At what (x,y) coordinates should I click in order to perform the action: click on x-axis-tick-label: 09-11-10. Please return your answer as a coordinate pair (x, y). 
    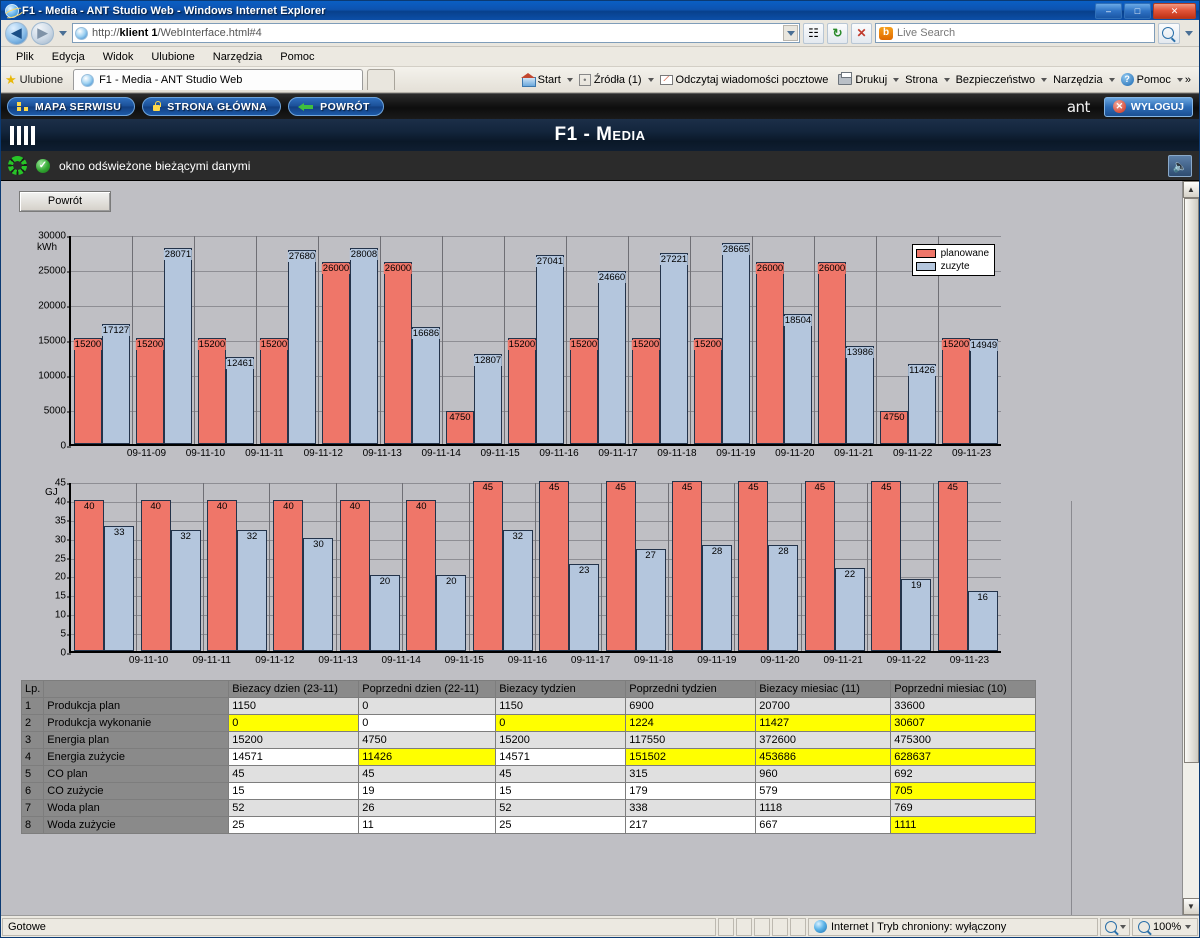
    Looking at the image, I should click on (148, 660).